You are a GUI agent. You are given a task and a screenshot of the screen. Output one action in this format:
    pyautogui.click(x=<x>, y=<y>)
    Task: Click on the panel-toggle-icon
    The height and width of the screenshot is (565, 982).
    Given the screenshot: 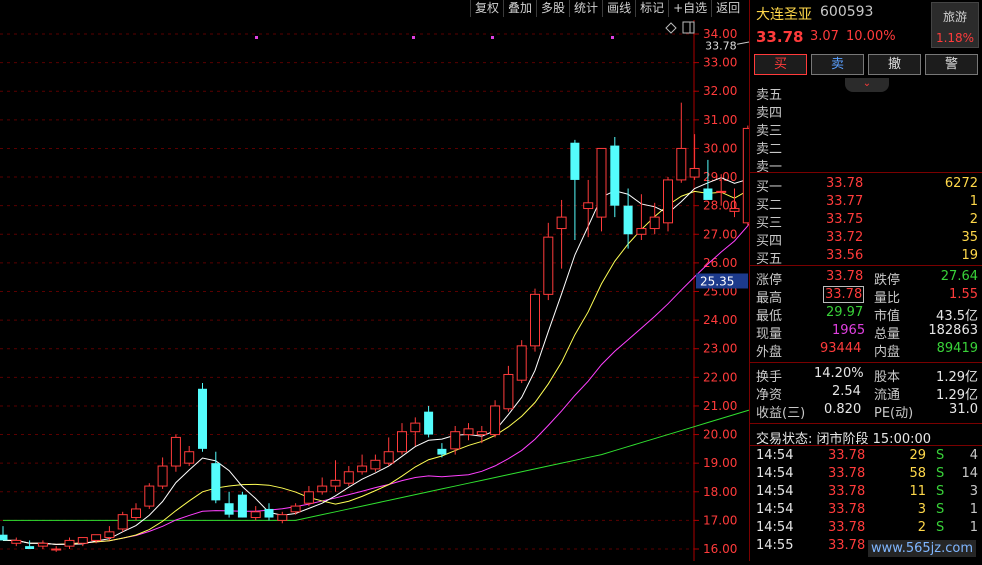 What is the action you would take?
    pyautogui.click(x=688, y=27)
    